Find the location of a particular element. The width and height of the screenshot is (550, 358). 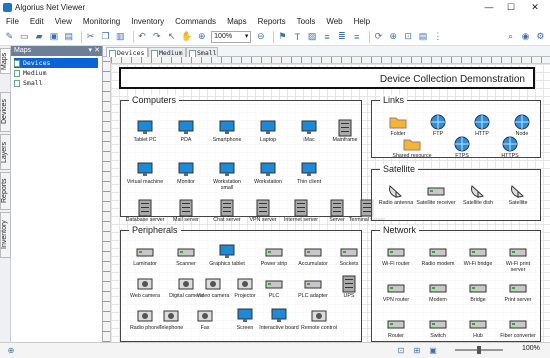

fit-page-icon: ⊡ is located at coordinates (401, 351).